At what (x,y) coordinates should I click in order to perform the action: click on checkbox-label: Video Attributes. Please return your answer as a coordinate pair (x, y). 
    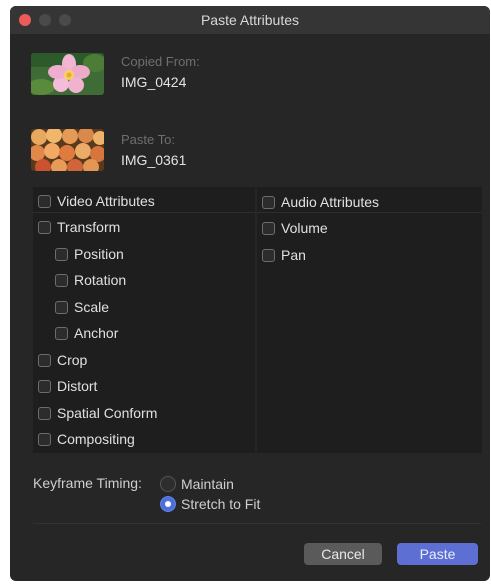
    Looking at the image, I should click on (106, 201).